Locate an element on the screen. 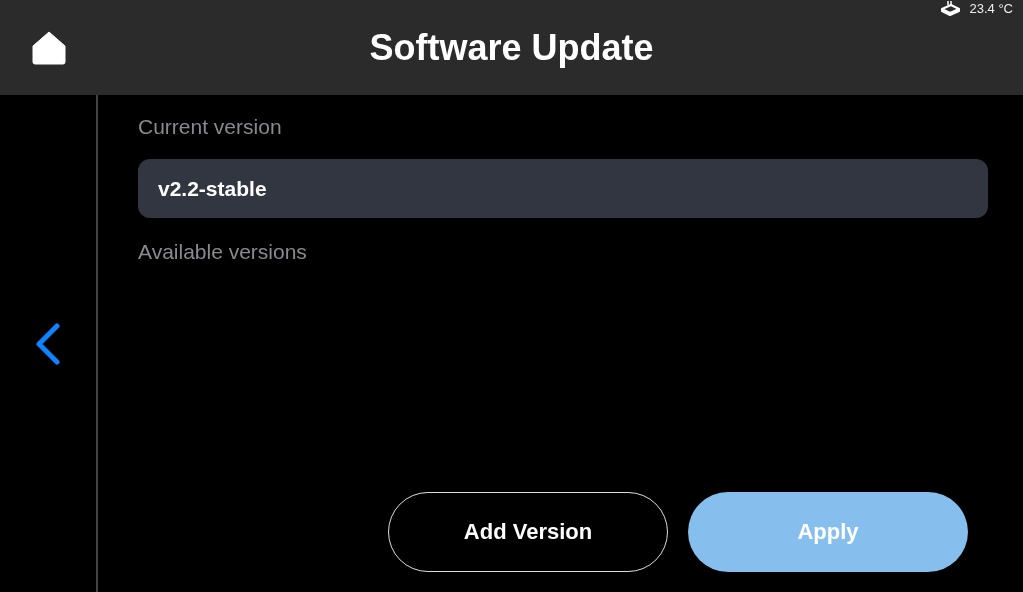  current-version-value: v2.2-stable is located at coordinates (563, 188).